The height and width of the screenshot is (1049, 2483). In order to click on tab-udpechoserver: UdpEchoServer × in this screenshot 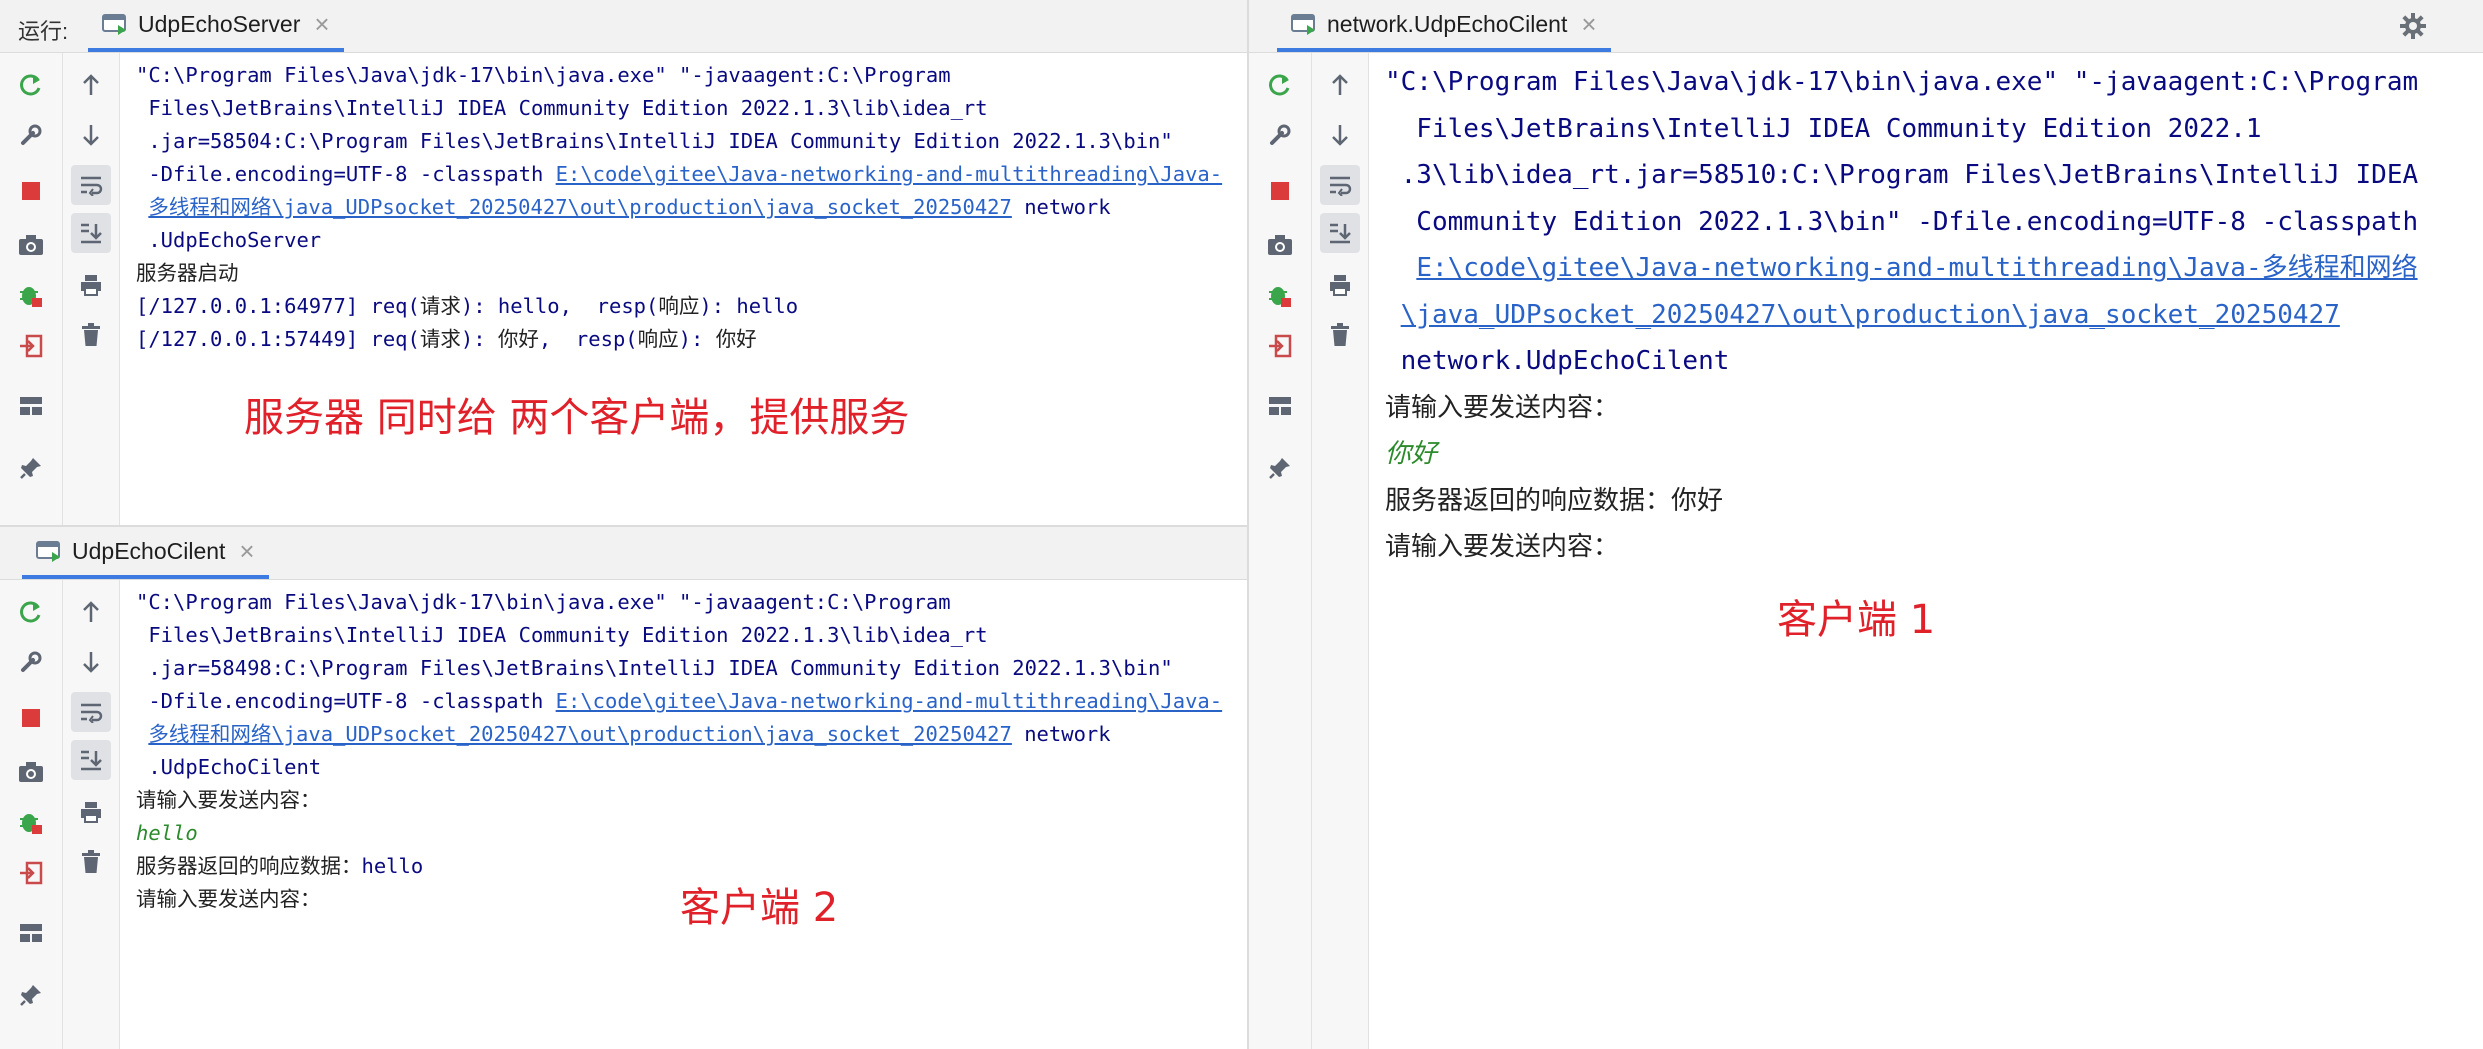, I will do `click(216, 26)`.